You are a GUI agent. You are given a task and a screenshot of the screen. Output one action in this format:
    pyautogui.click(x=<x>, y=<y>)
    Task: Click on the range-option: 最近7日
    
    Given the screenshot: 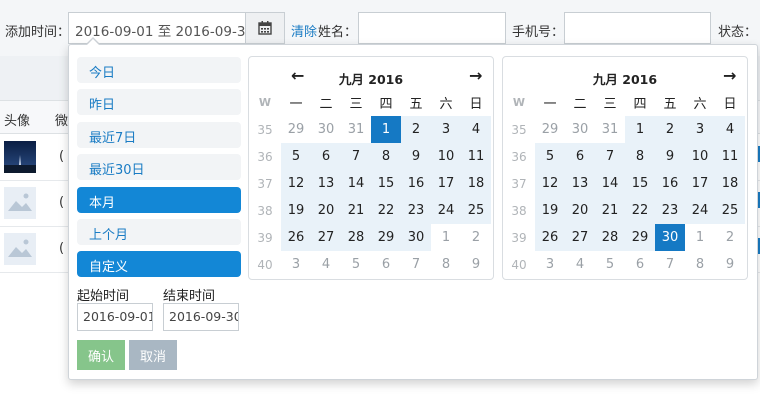 What is the action you would take?
    pyautogui.click(x=159, y=134)
    